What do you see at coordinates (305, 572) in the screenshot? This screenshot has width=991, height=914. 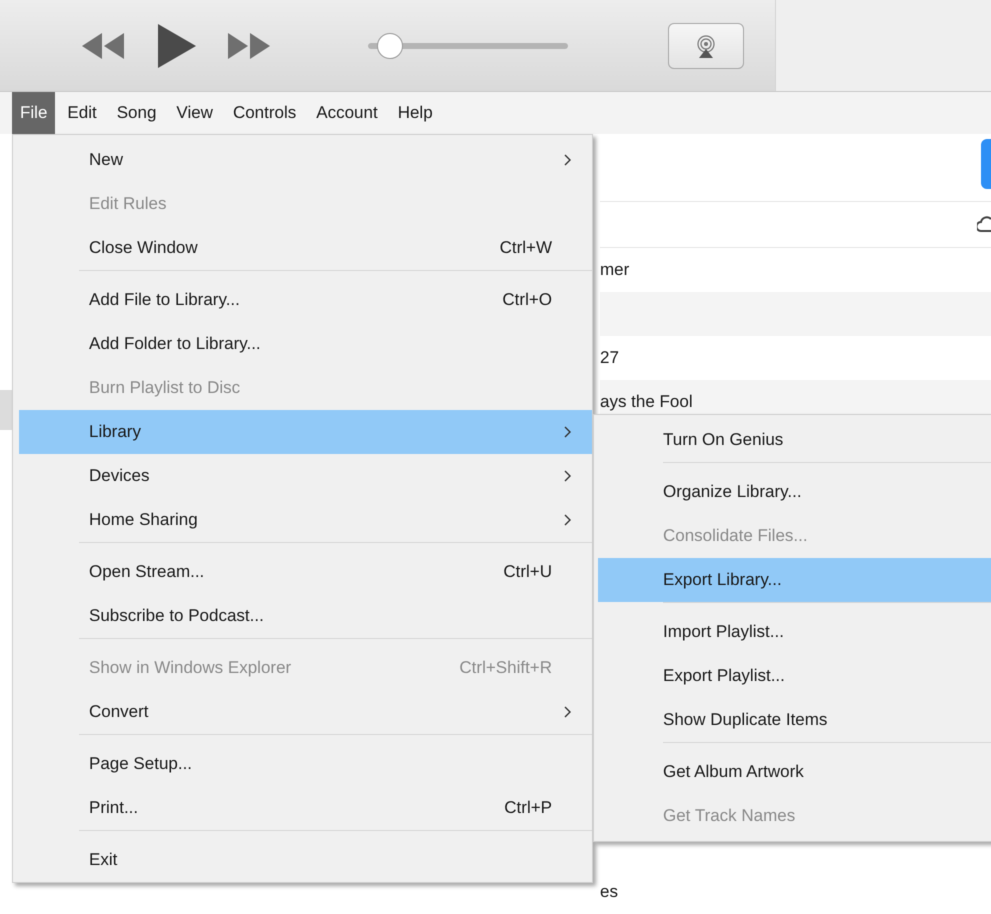 I see `menu-item: Open Stream... Ctrl+U` at bounding box center [305, 572].